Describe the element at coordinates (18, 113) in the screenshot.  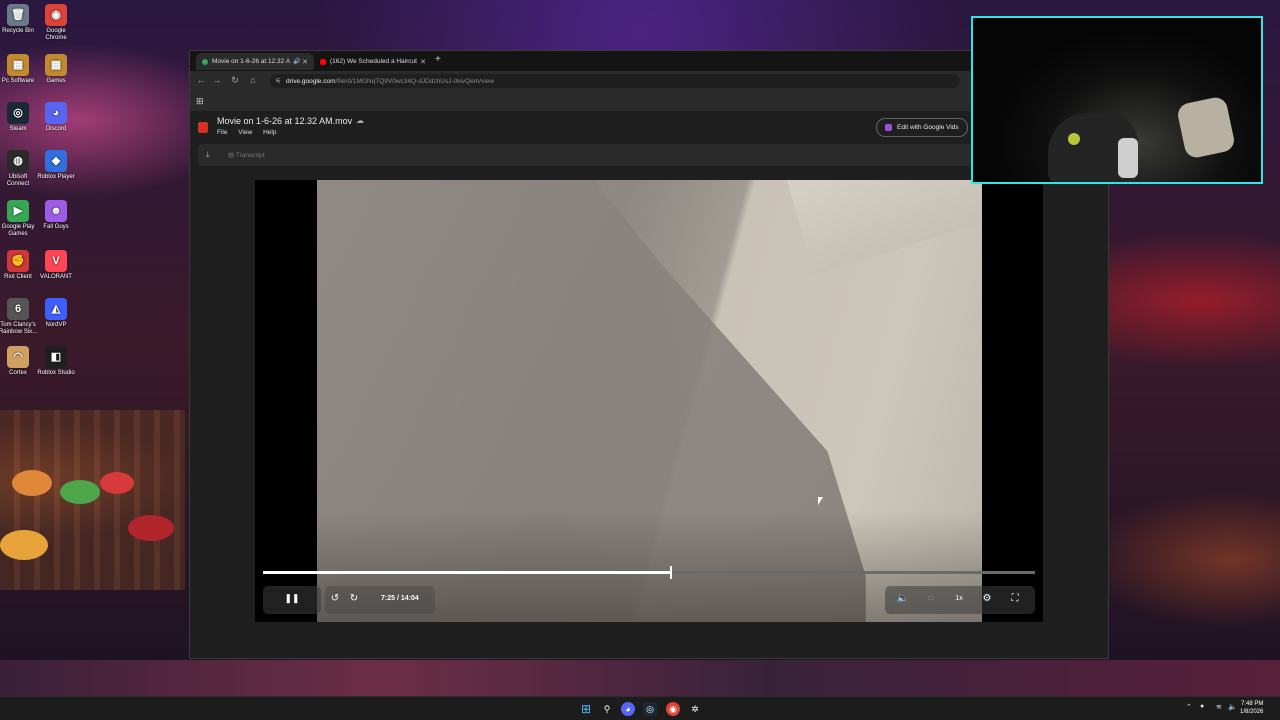
I see `app-icon: ◎` at that location.